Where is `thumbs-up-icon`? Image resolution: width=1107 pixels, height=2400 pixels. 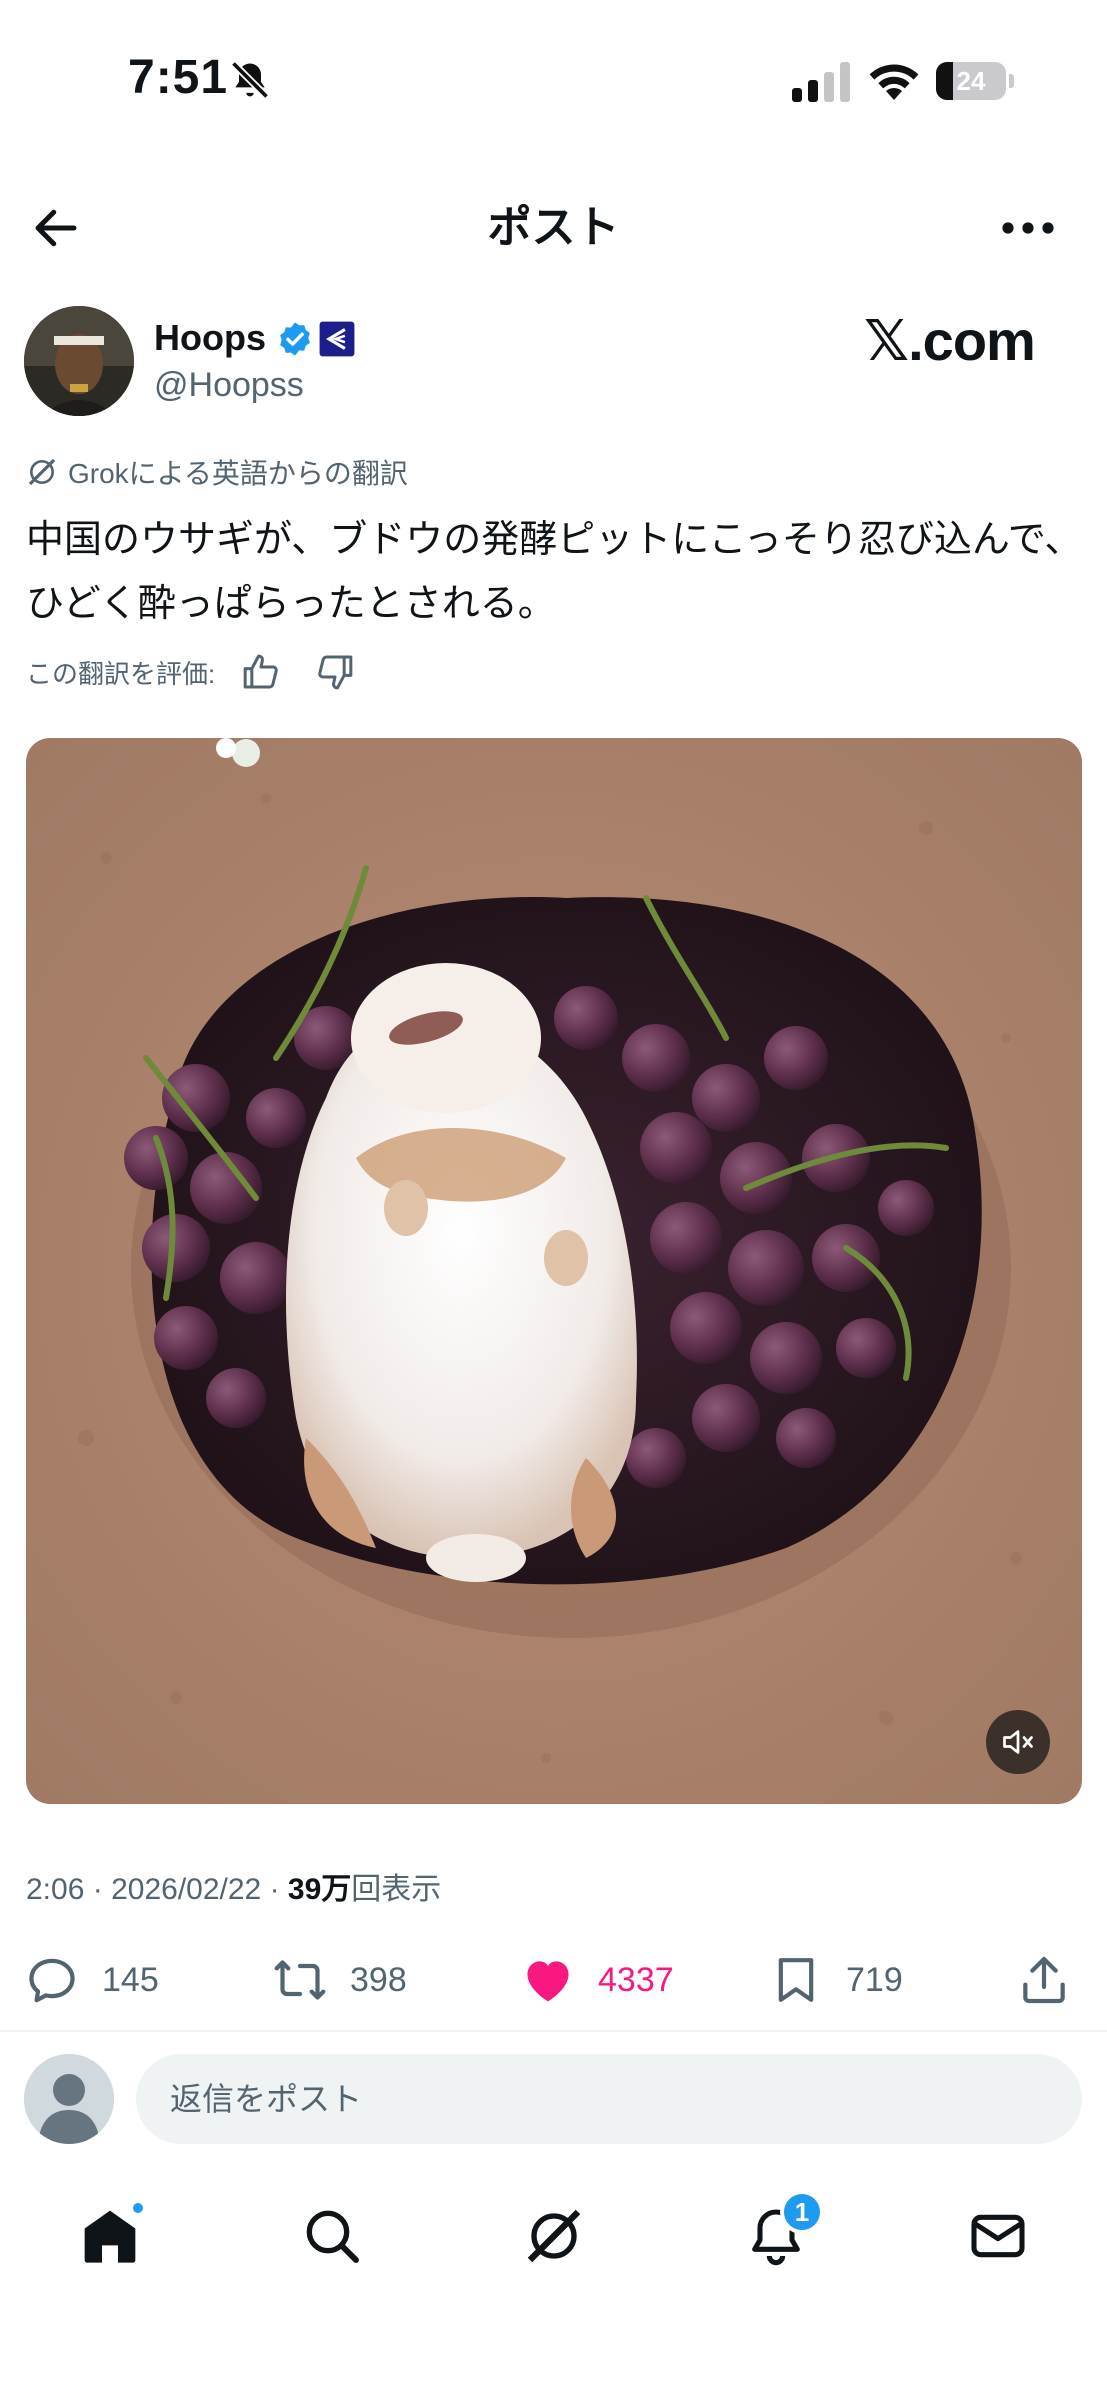
thumbs-up-icon is located at coordinates (260, 671).